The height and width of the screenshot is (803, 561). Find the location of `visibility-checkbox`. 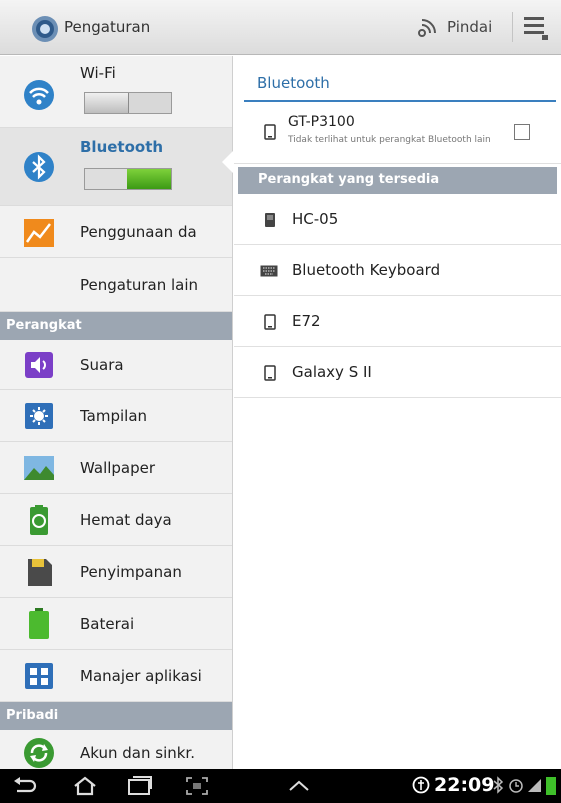

visibility-checkbox is located at coordinates (522, 132).